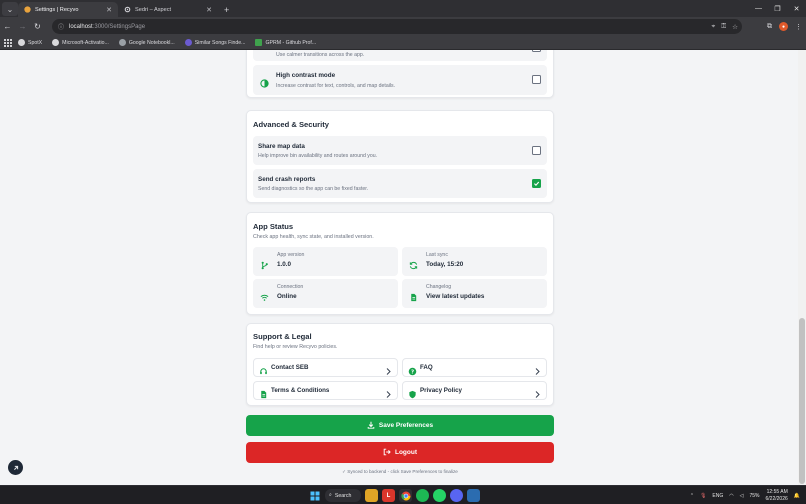 The image size is (806, 504). Describe the element at coordinates (536, 183) in the screenshot. I see `crash-reports-checkbox` at that location.